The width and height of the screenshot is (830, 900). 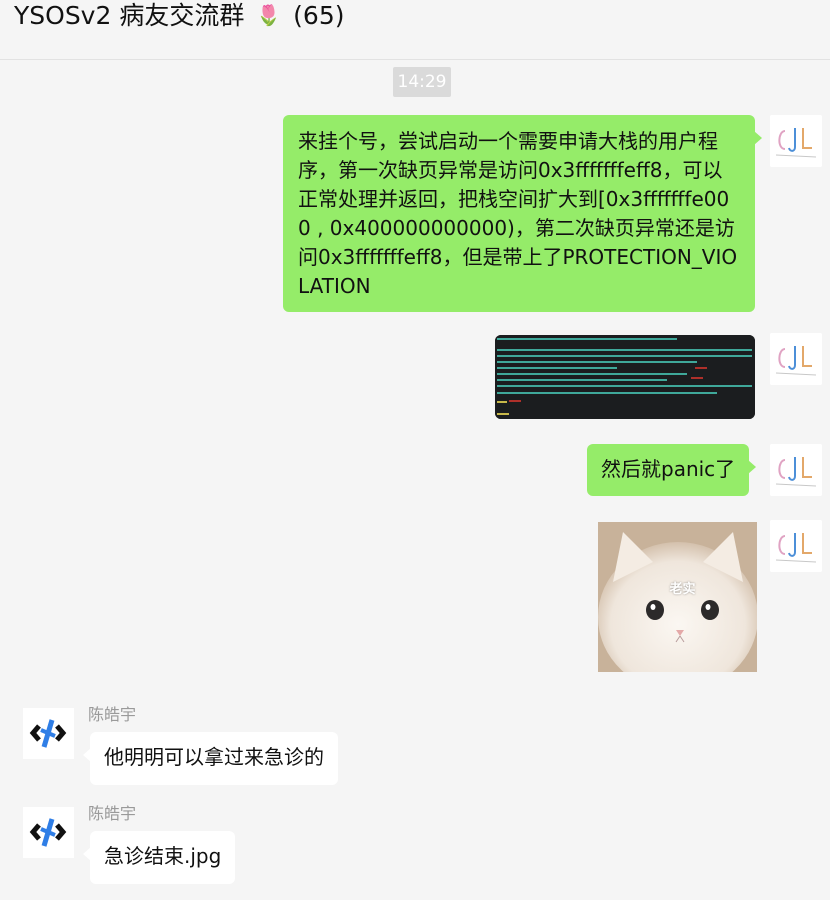 I want to click on message-text: 然后就panic了, so click(x=668, y=469).